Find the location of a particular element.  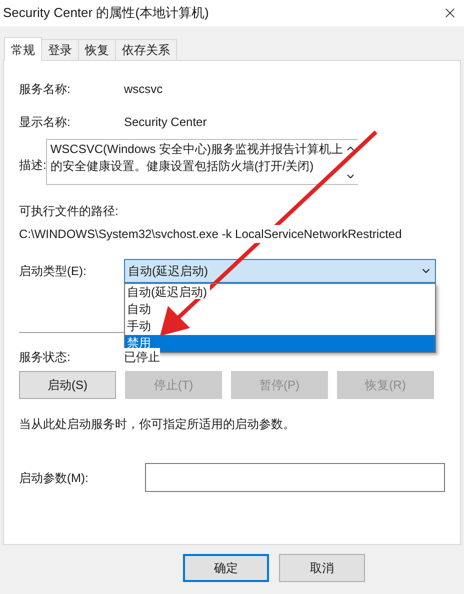

field-label: 启动类型(E): is located at coordinates (53, 271).